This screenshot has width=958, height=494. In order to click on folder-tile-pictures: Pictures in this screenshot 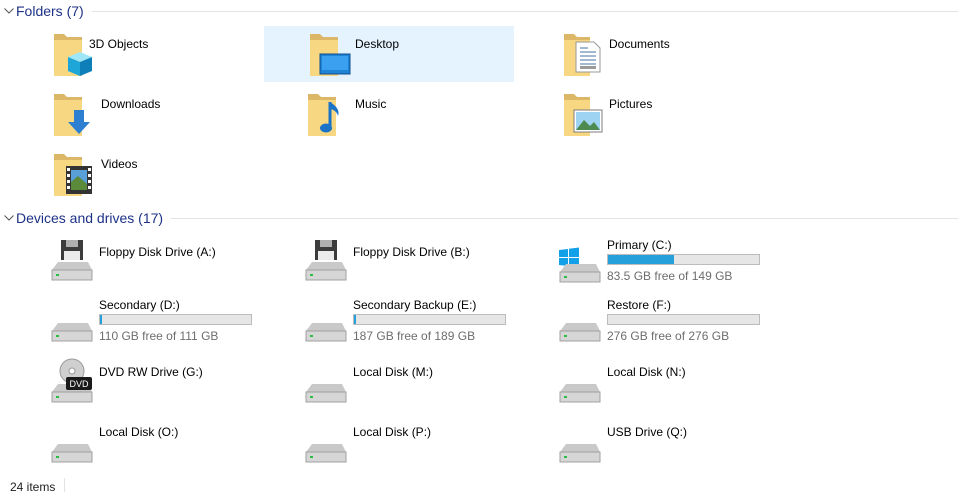, I will do `click(685, 114)`.